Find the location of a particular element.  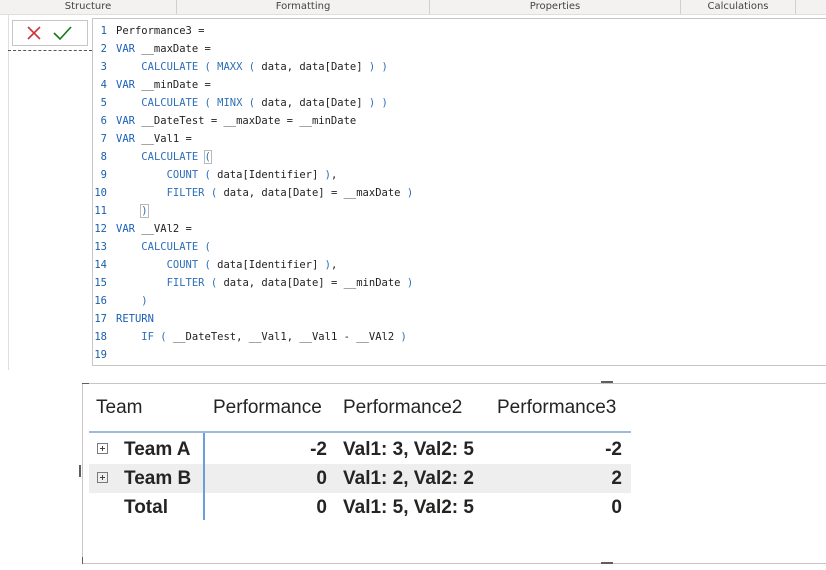

code-line: 6 VAR __DateTest = __maxDate = __minDate is located at coordinates (253, 121).